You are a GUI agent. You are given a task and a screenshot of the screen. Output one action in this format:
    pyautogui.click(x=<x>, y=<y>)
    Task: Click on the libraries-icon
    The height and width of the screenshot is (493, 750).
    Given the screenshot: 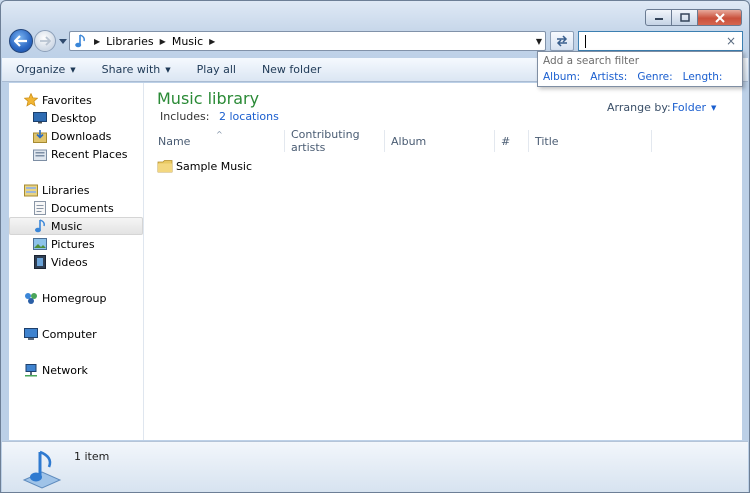 What is the action you would take?
    pyautogui.click(x=31, y=190)
    